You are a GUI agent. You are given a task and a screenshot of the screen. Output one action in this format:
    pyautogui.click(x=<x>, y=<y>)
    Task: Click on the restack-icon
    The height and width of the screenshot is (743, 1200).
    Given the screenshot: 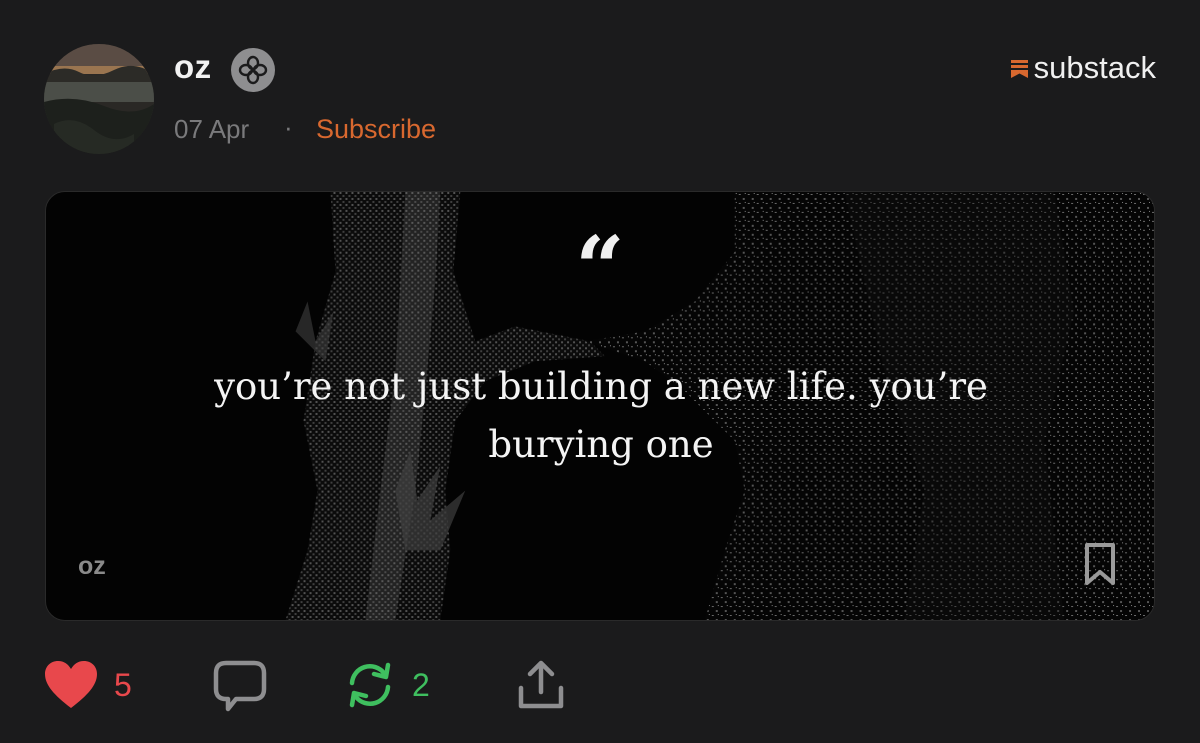 What is the action you would take?
    pyautogui.click(x=370, y=685)
    